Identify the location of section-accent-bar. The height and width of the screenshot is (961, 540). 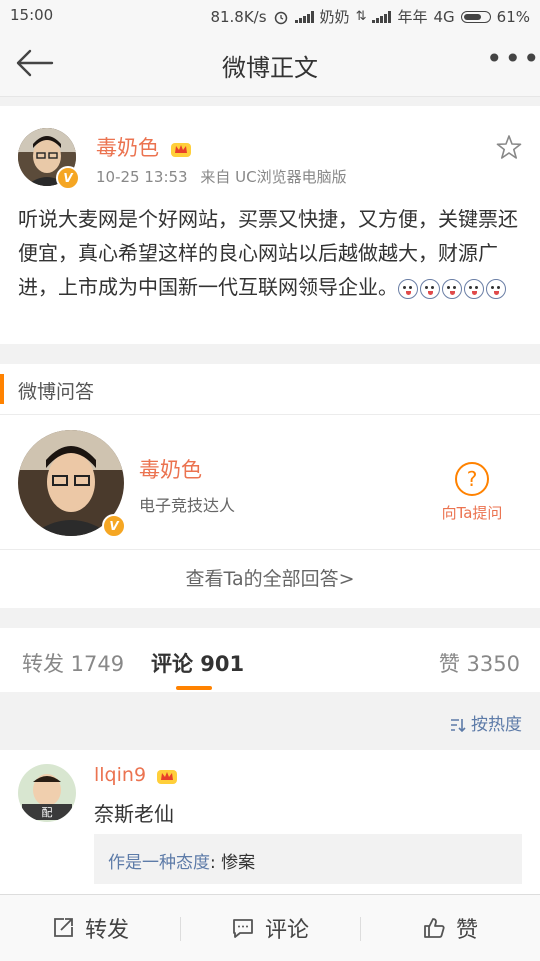
(2, 389).